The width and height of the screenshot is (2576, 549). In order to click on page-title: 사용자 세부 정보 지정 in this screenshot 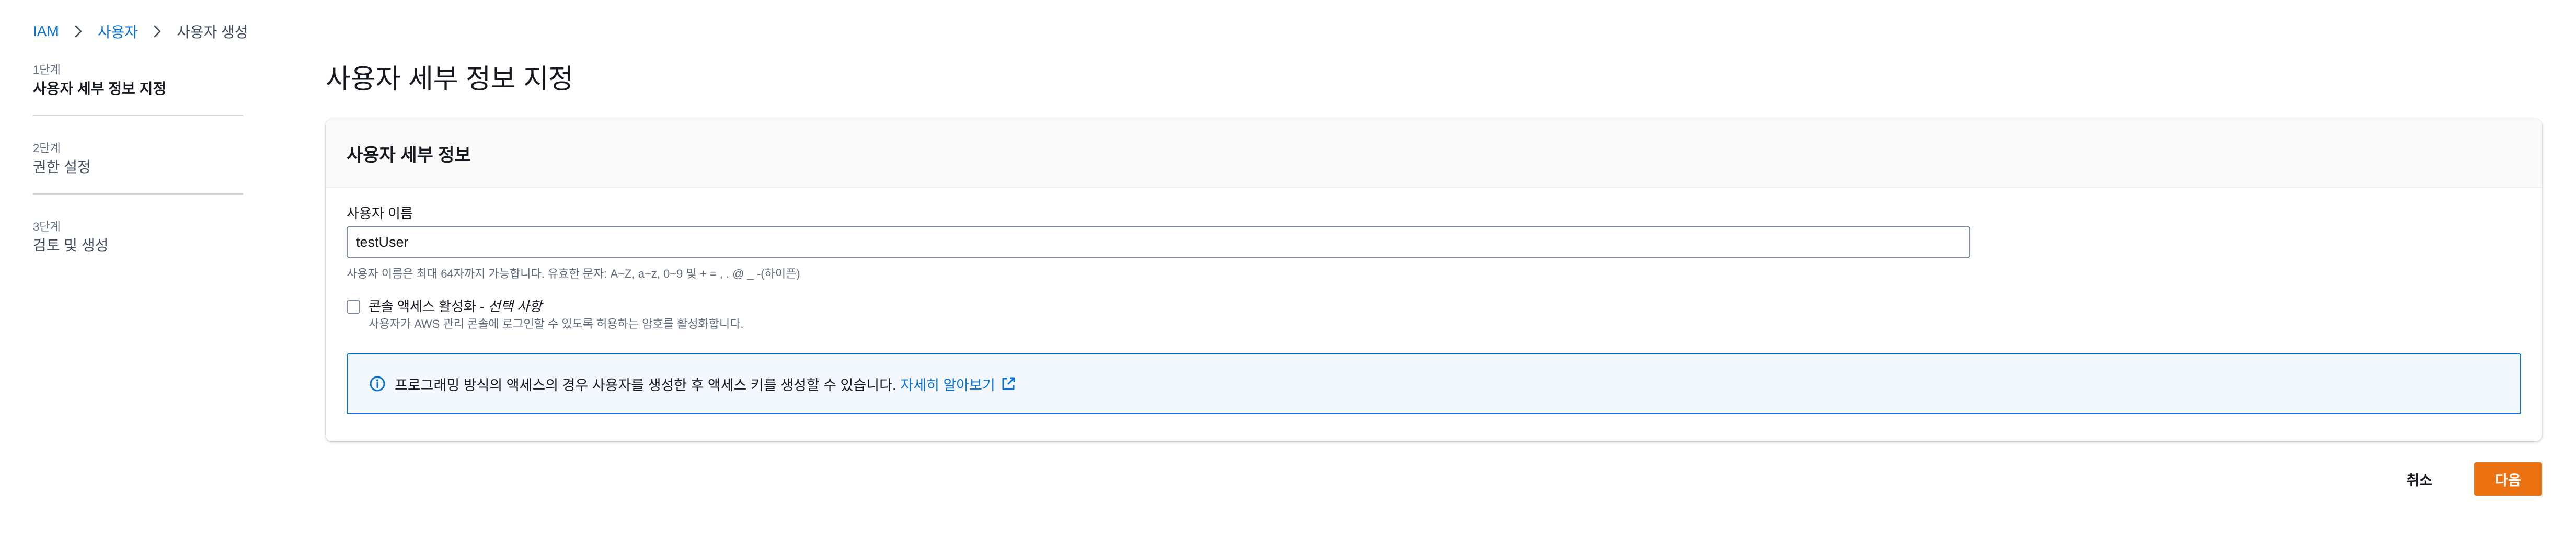, I will do `click(449, 79)`.